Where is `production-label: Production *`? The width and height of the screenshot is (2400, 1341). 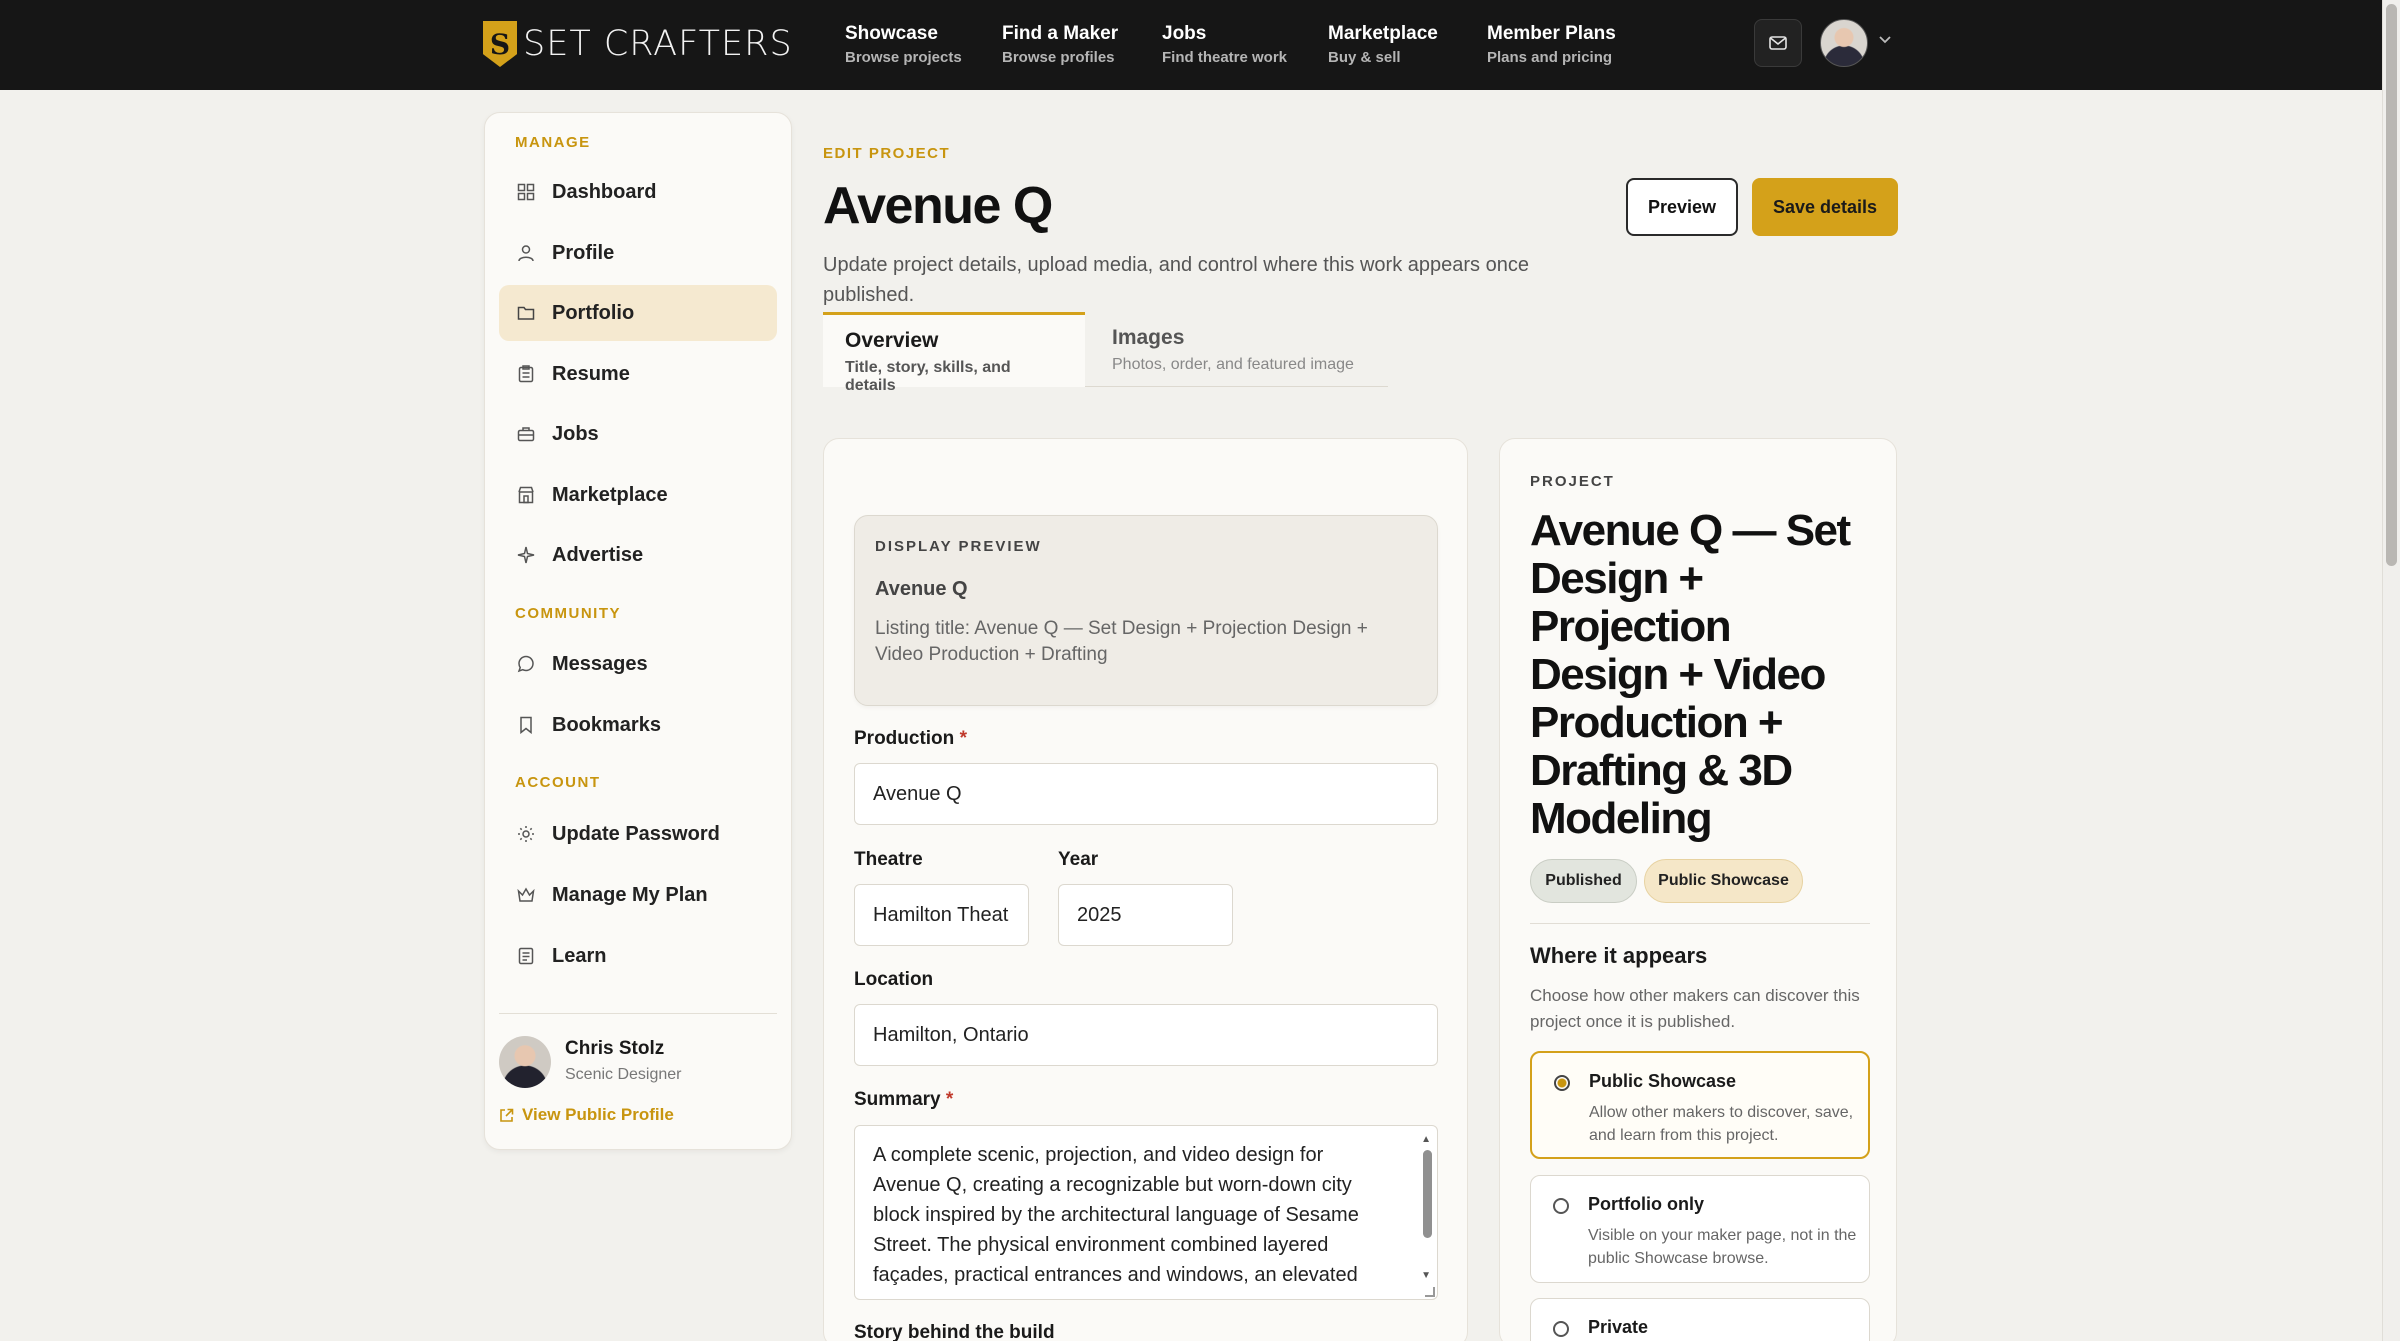
production-label: Production * is located at coordinates (910, 739).